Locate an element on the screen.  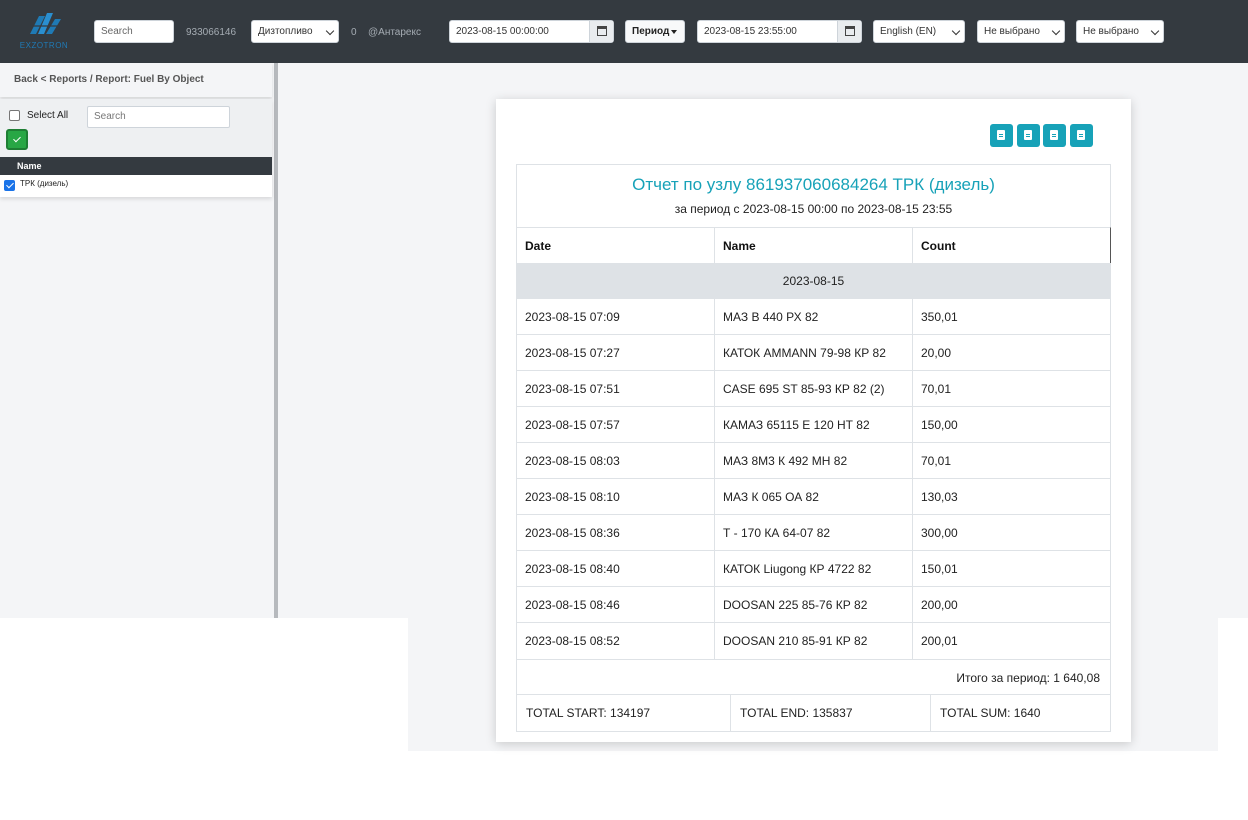
export-excel-button is located at coordinates (1028, 135).